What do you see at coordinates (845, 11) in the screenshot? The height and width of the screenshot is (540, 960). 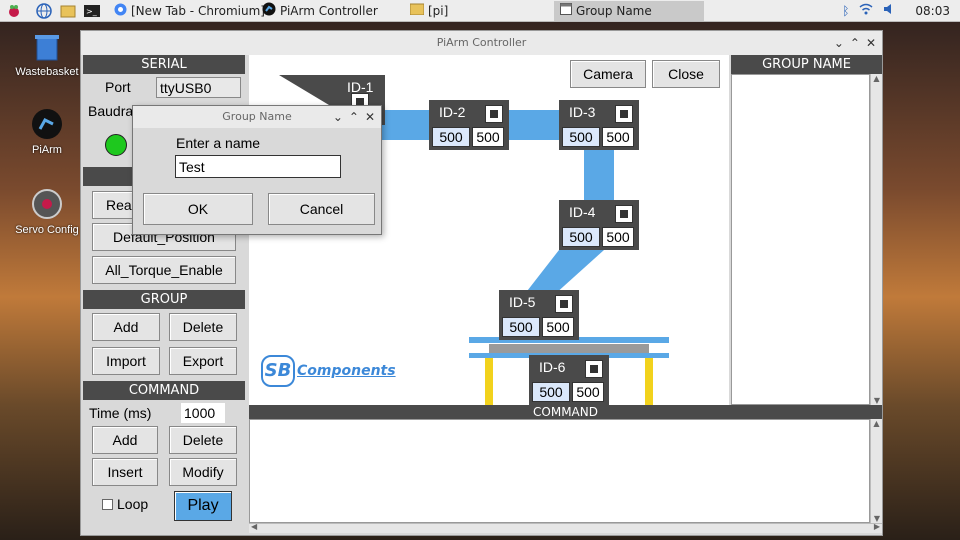 I see `bluetooth-icon: ᛒ` at bounding box center [845, 11].